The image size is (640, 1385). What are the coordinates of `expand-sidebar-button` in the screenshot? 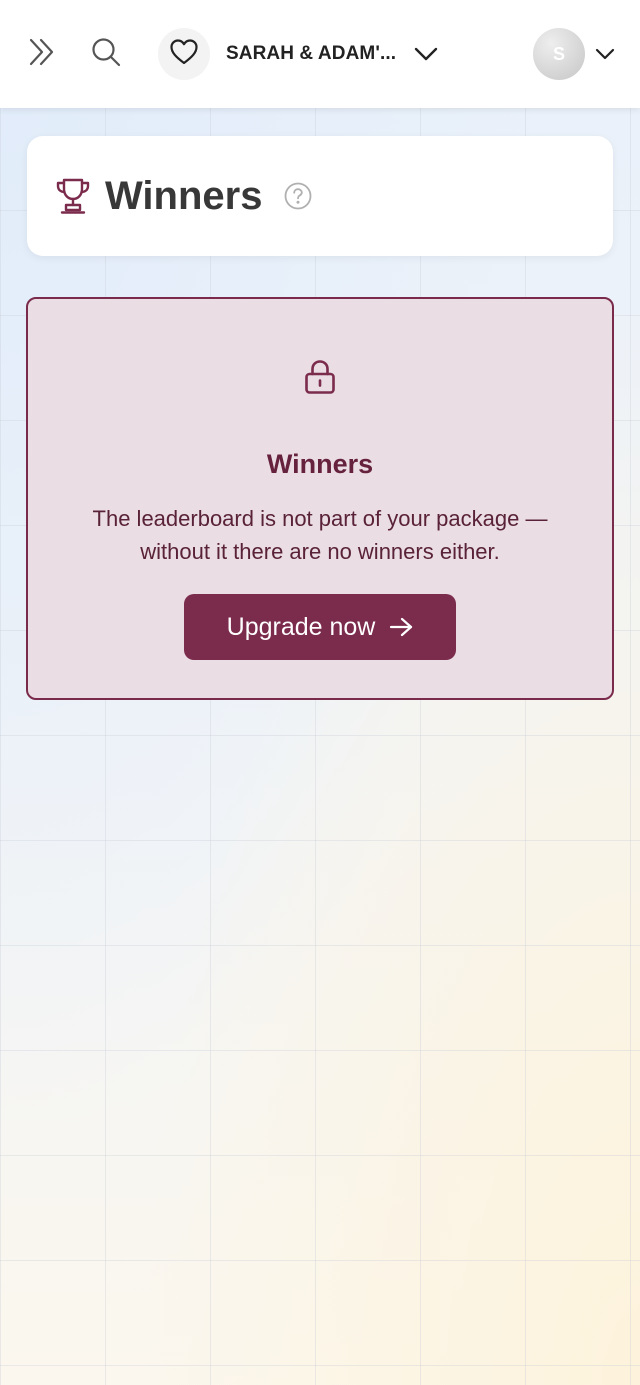 It's located at (42, 54).